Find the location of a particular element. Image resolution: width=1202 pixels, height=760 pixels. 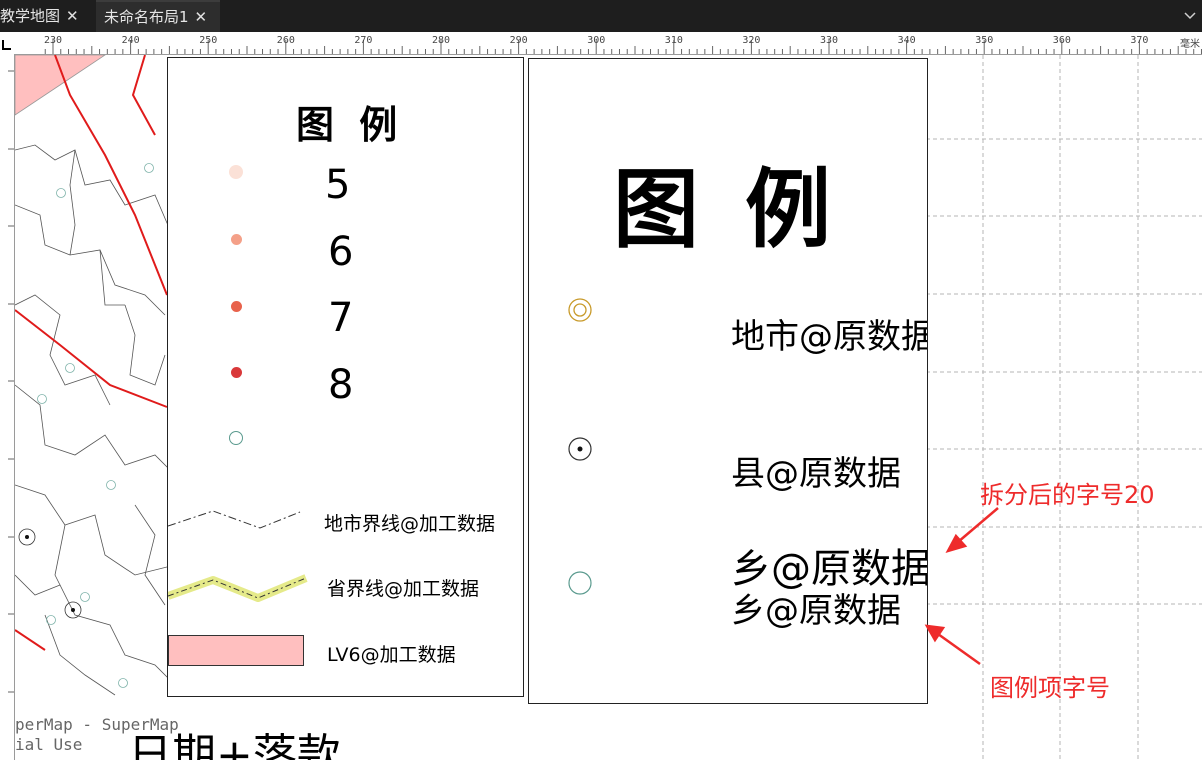

ruler-label: 230 is located at coordinates (53, 40).